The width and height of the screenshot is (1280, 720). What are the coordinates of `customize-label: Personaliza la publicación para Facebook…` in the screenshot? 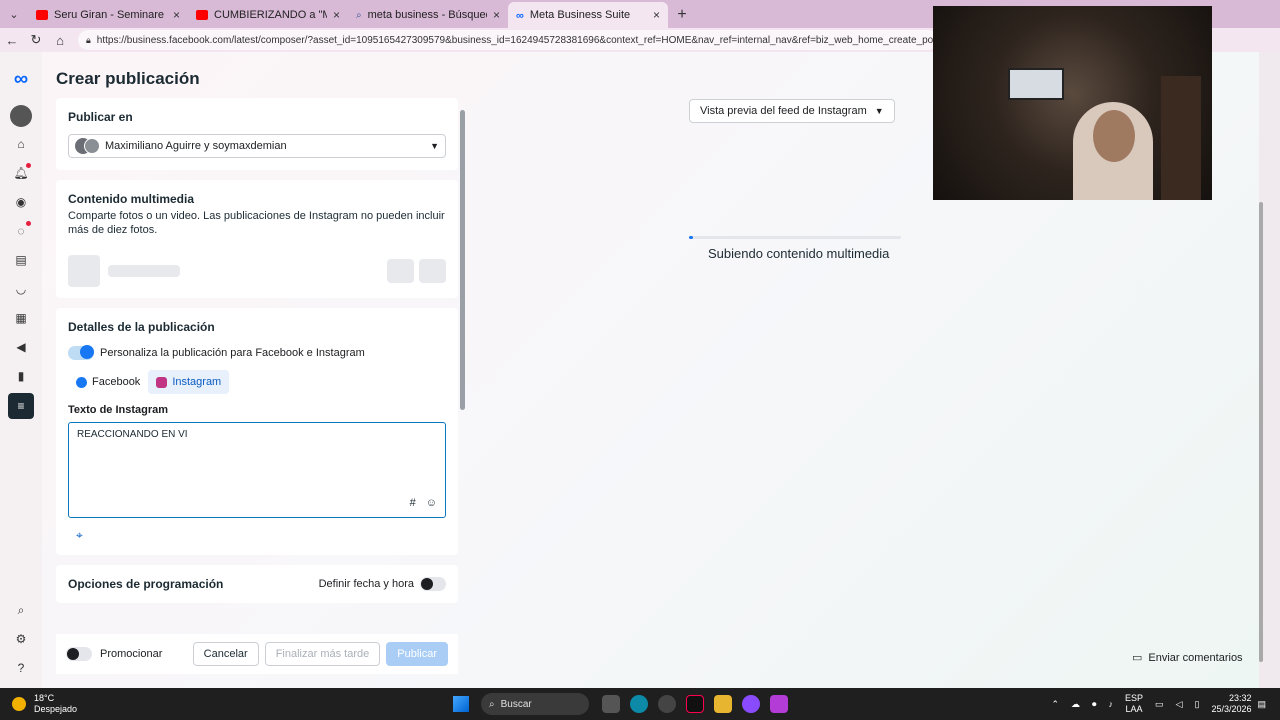 It's located at (232, 353).